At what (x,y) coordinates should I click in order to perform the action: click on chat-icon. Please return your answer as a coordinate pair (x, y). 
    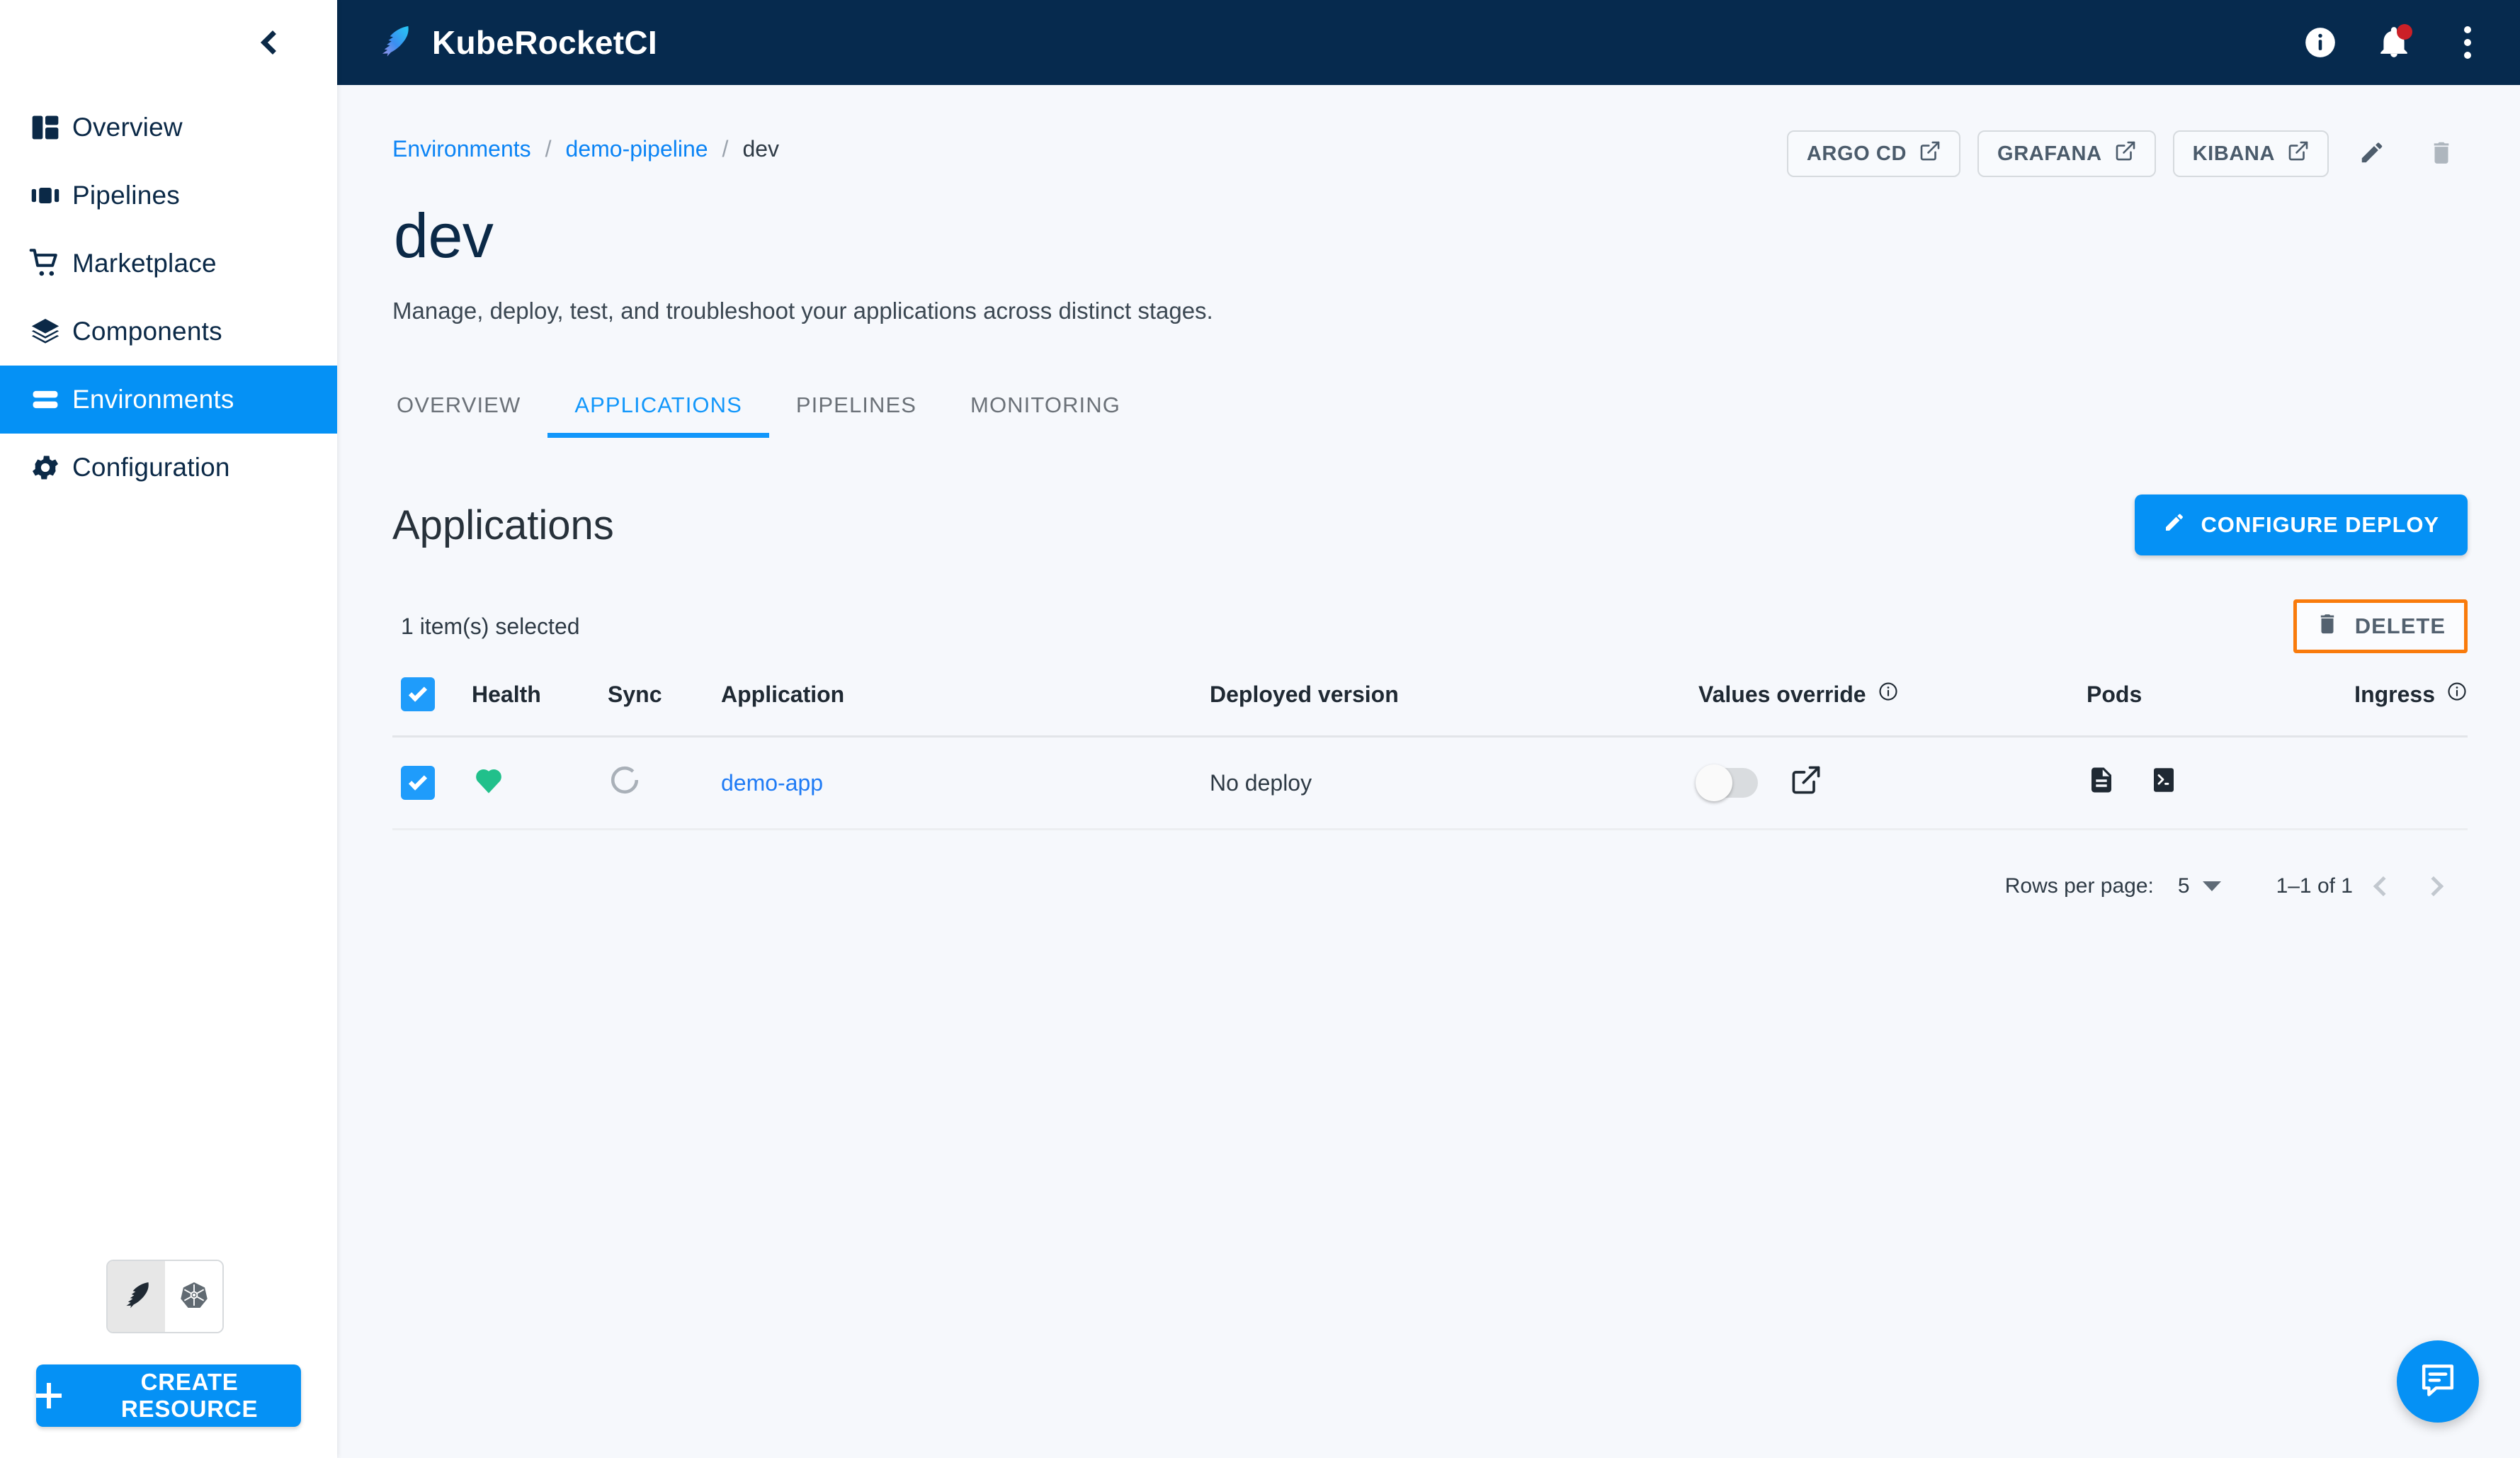
    Looking at the image, I should click on (2438, 1381).